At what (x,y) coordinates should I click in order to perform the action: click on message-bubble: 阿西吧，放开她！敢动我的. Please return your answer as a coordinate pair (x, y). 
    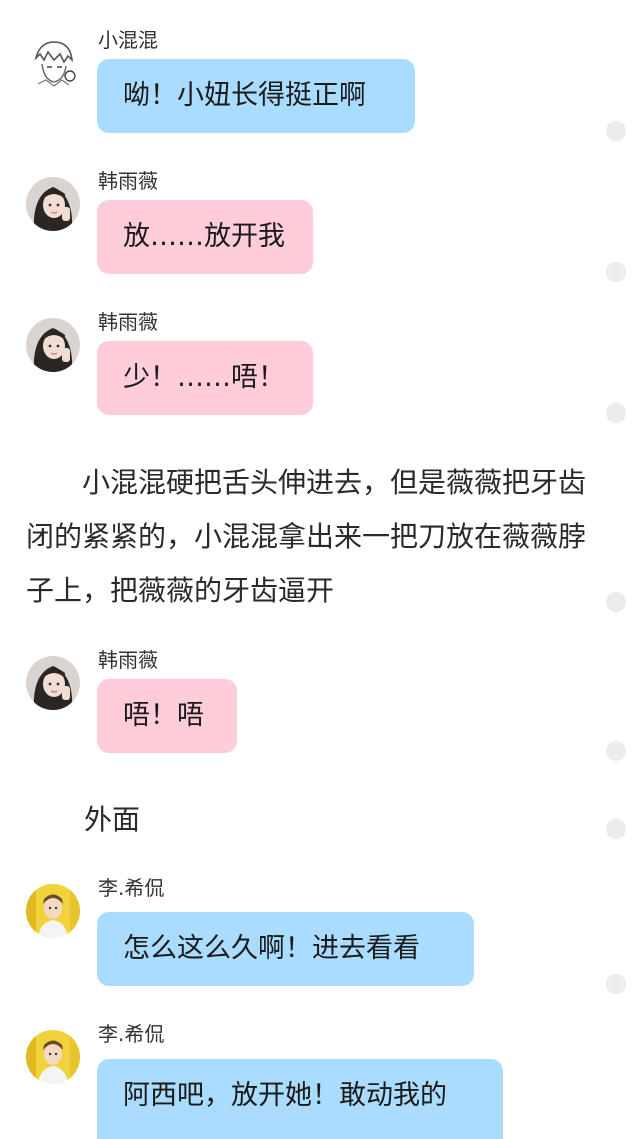
    Looking at the image, I should click on (300, 1099).